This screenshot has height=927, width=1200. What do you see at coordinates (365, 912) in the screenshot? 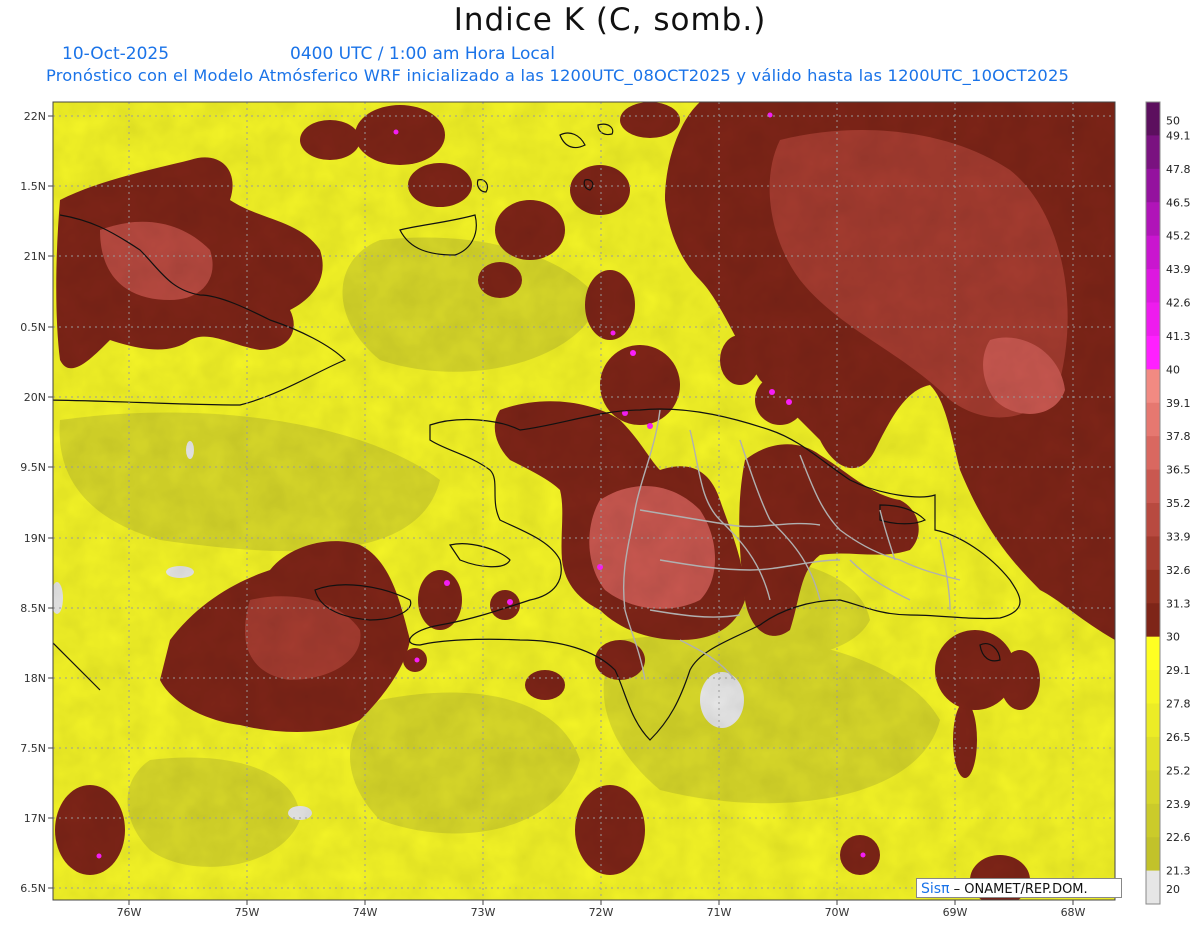
I see `lon-label: 74W` at bounding box center [365, 912].